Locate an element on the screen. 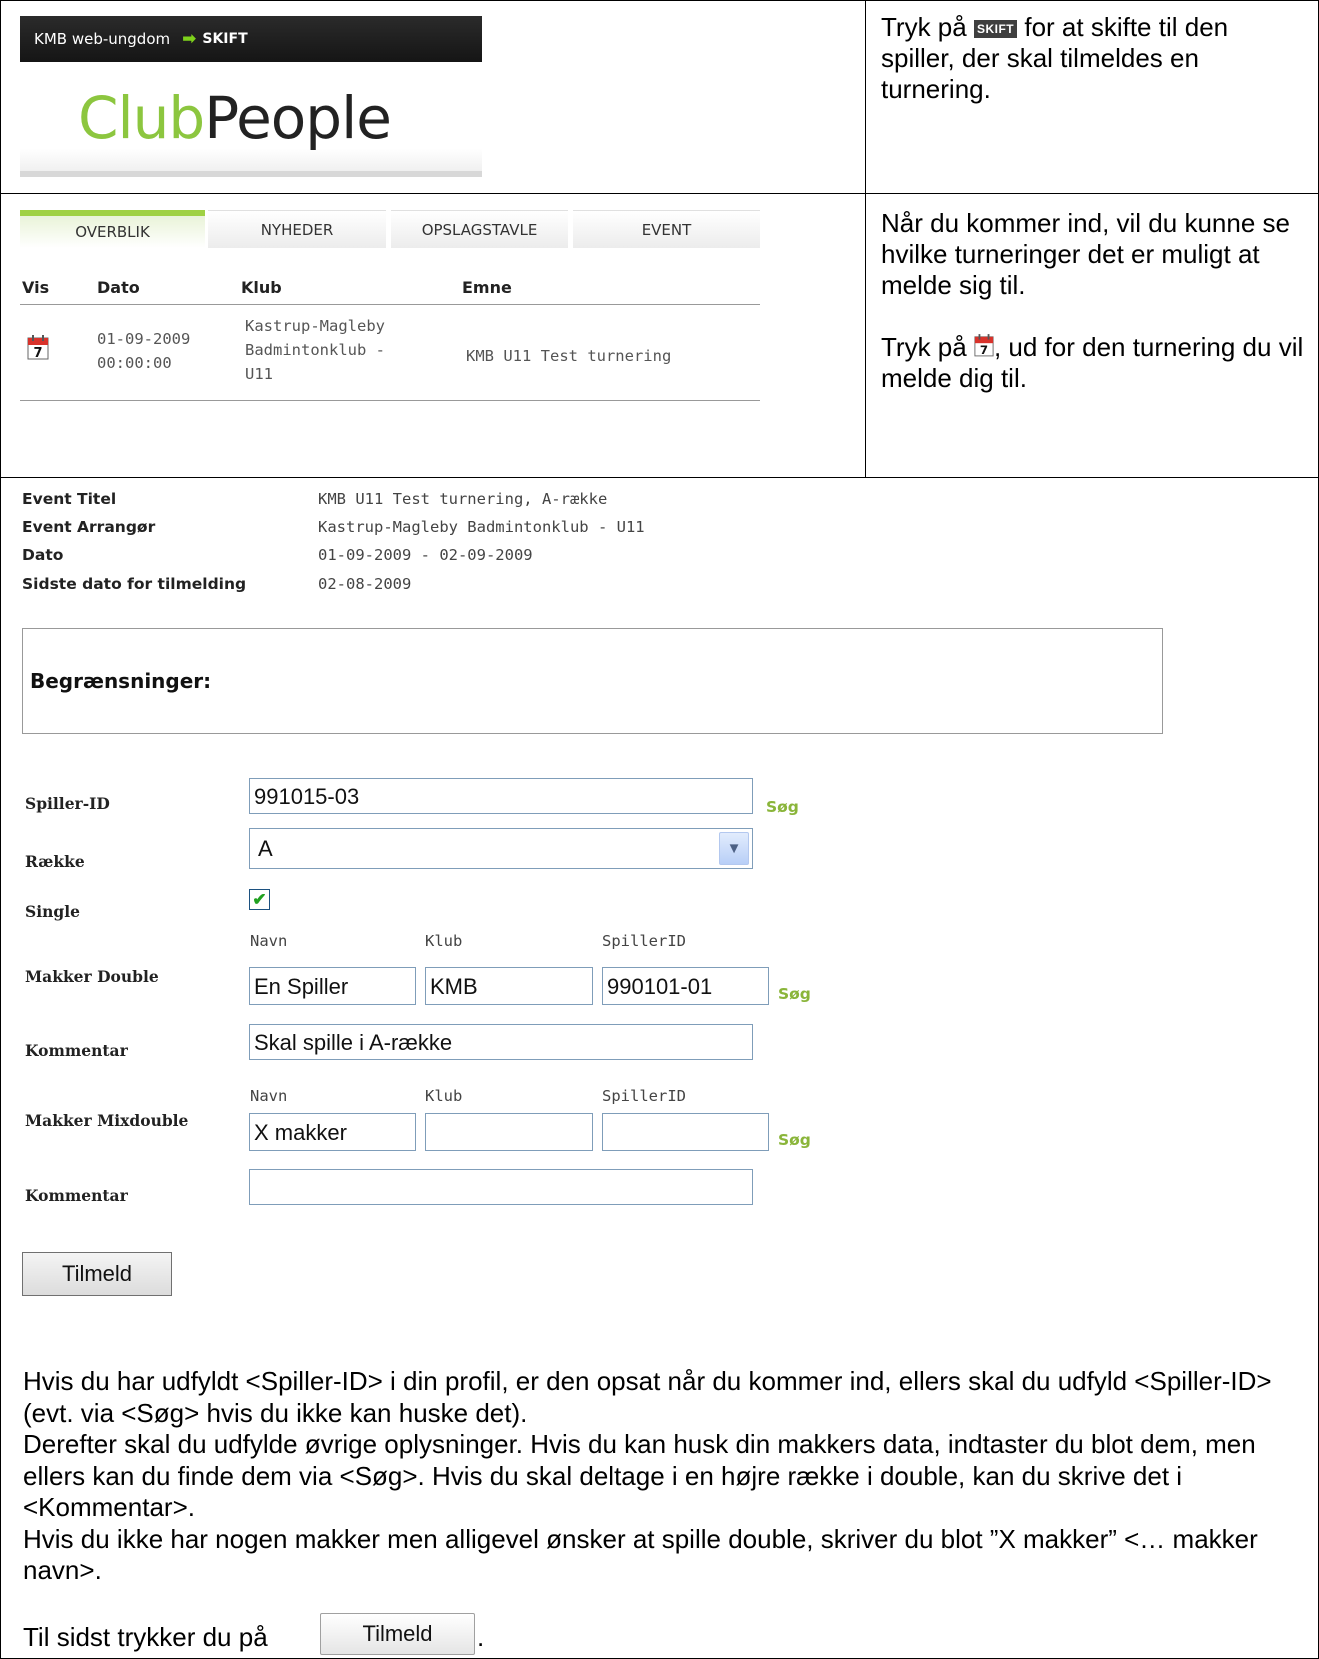  double-id-input is located at coordinates (685, 986).